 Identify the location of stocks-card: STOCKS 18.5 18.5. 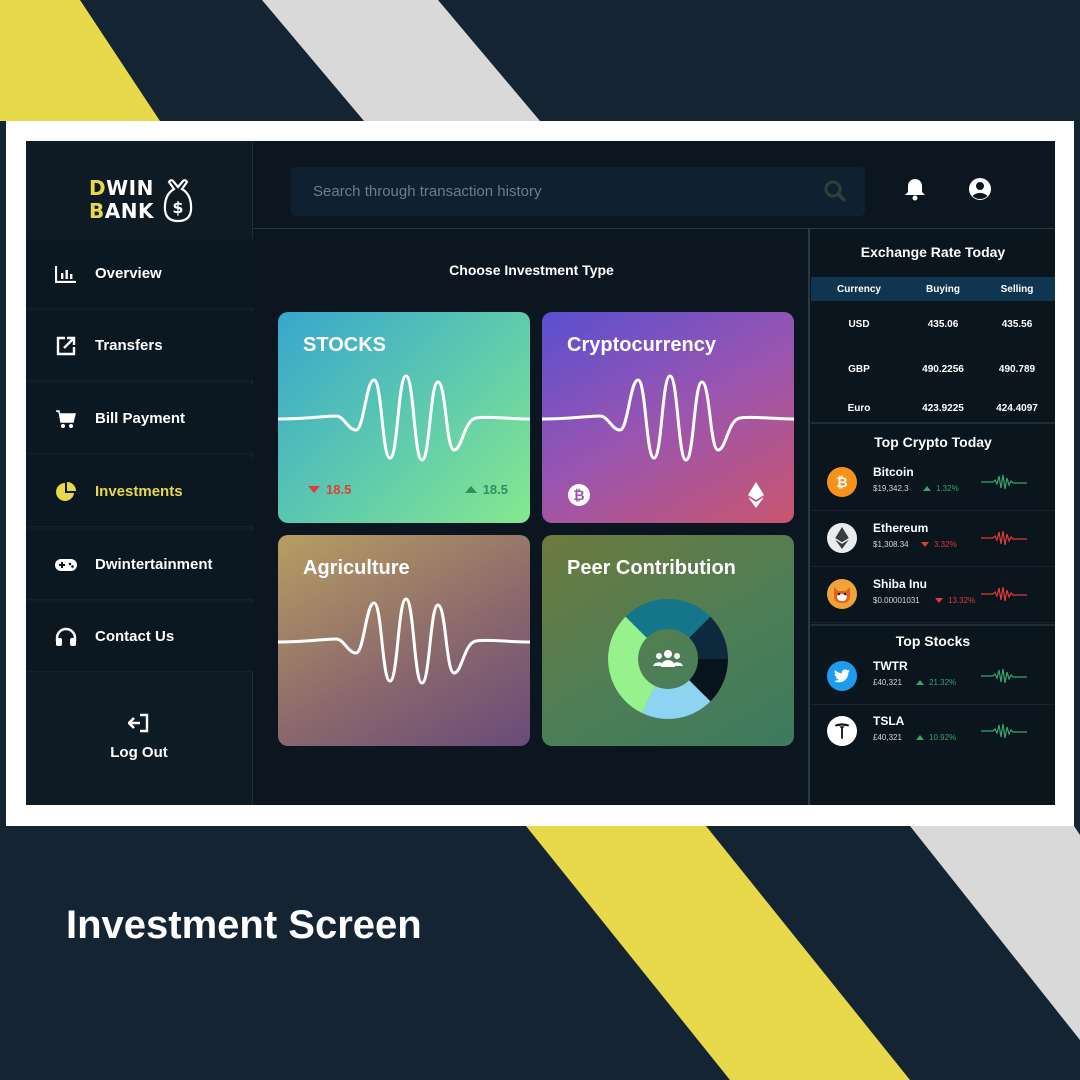
(404, 417).